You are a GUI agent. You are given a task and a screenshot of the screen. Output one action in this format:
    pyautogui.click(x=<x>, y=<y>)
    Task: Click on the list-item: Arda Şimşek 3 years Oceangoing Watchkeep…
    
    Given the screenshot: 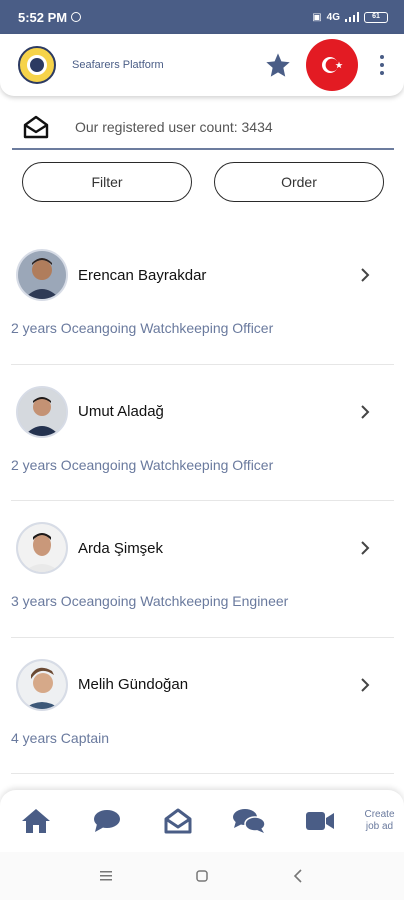 What is the action you would take?
    pyautogui.click(x=202, y=569)
    